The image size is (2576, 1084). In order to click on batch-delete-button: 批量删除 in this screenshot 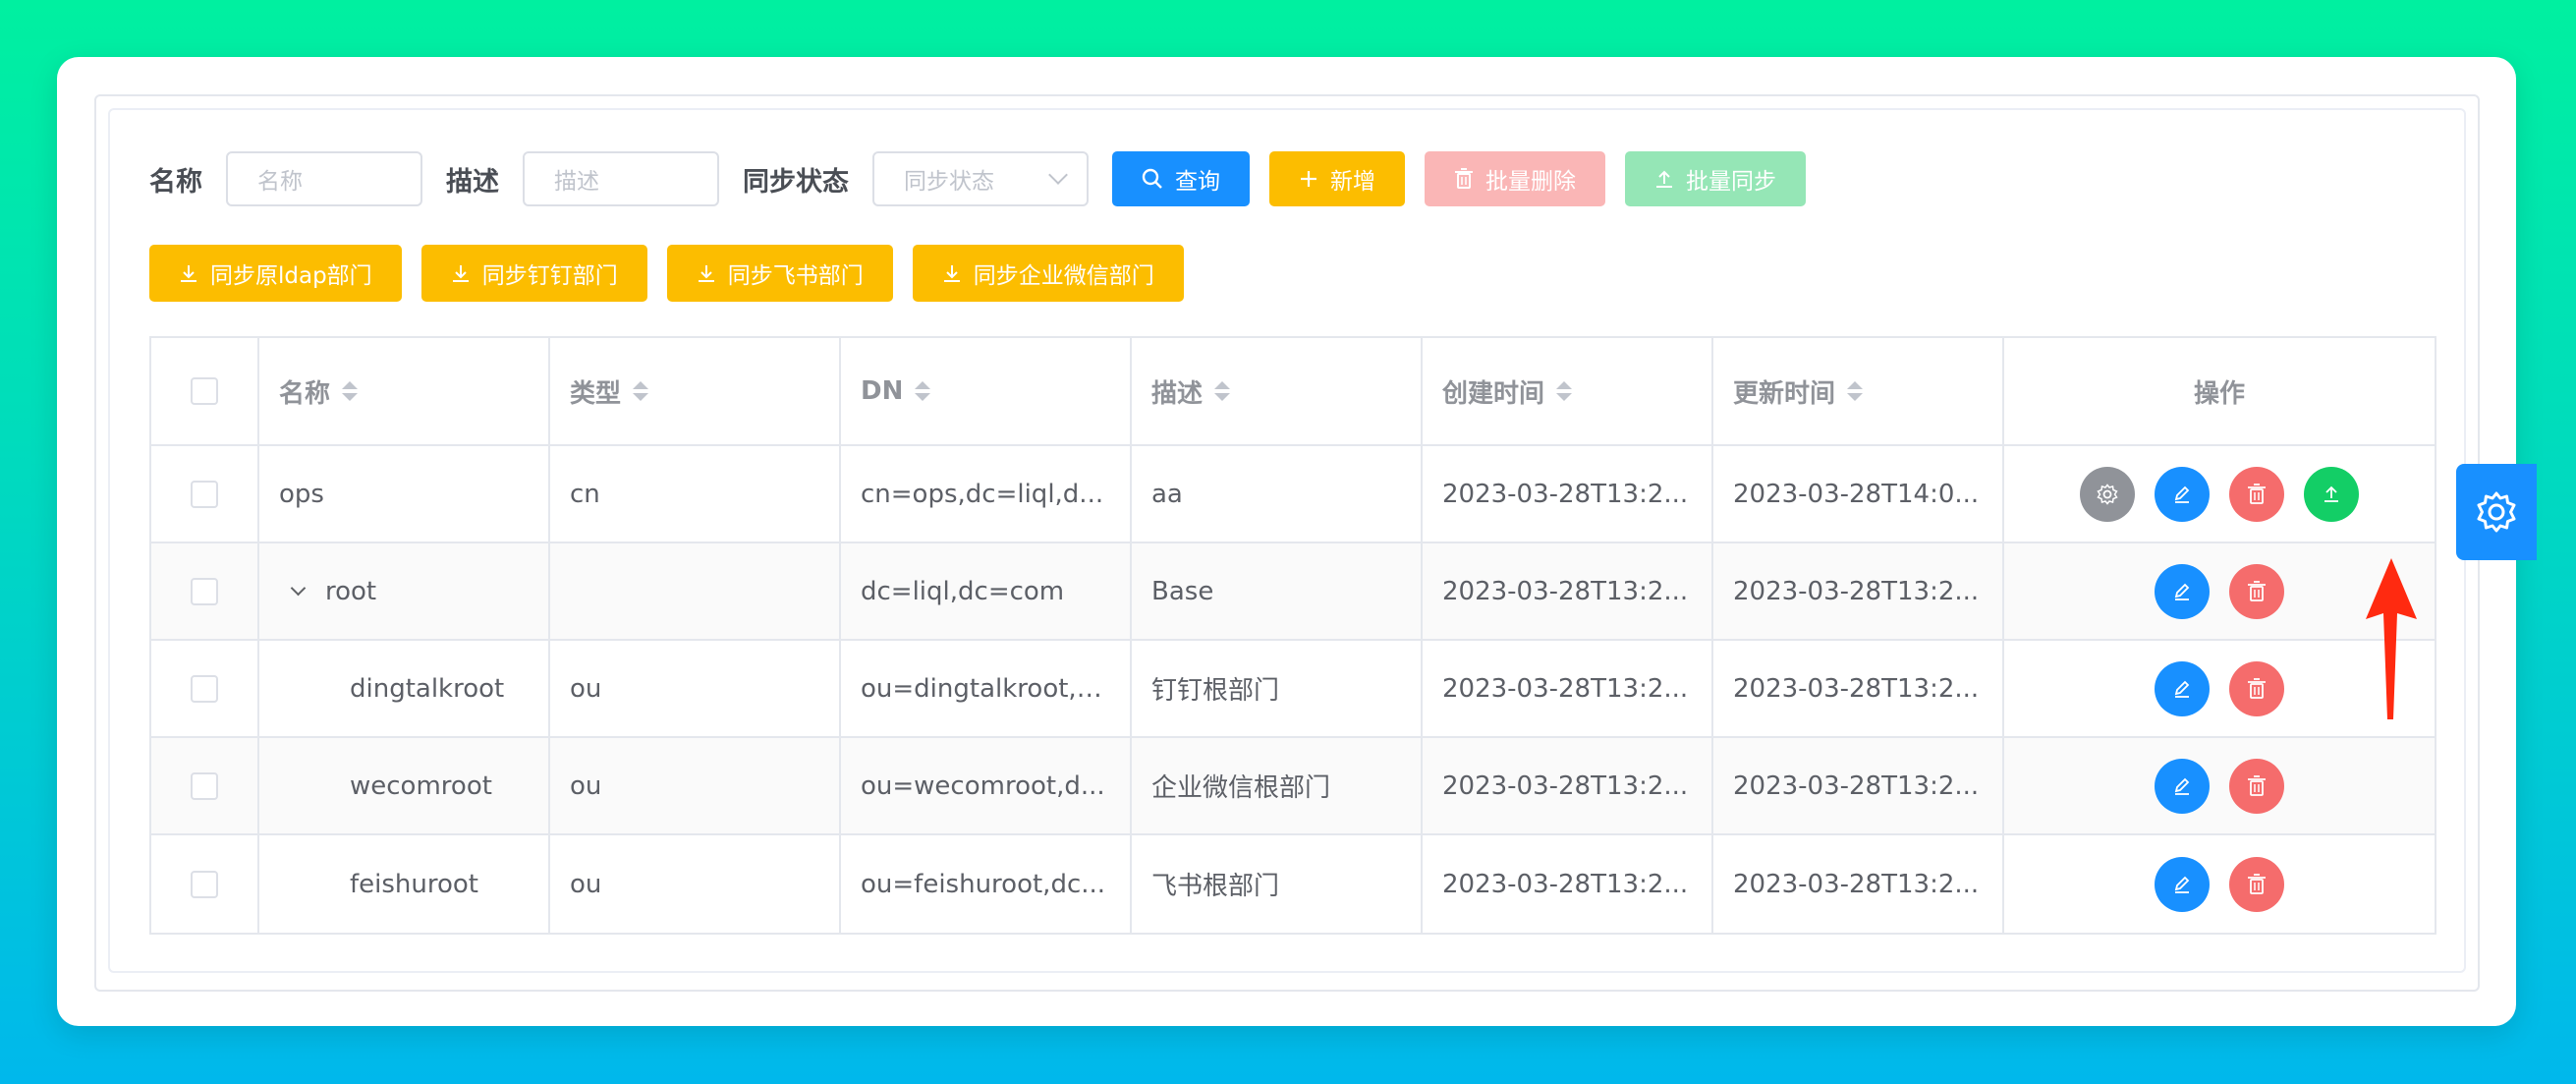, I will do `click(1515, 178)`.